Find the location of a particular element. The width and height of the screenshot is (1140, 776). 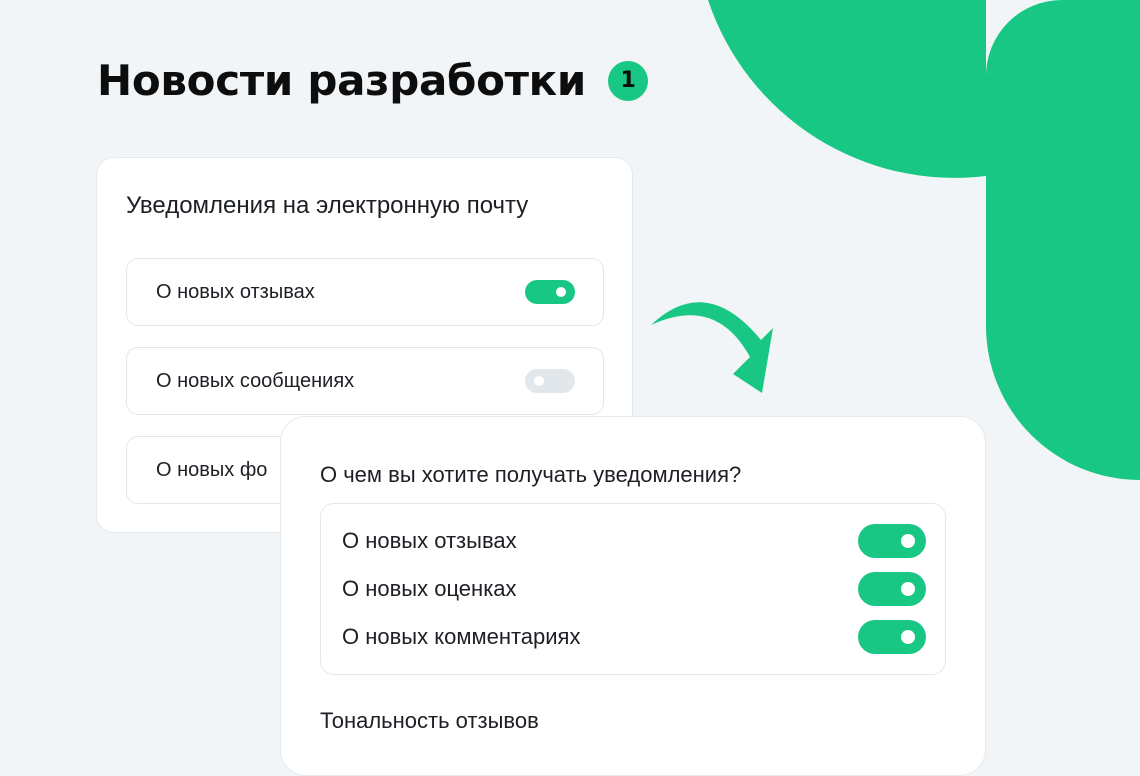

new-setting-label-reviews: О новых отзывах is located at coordinates (429, 540).